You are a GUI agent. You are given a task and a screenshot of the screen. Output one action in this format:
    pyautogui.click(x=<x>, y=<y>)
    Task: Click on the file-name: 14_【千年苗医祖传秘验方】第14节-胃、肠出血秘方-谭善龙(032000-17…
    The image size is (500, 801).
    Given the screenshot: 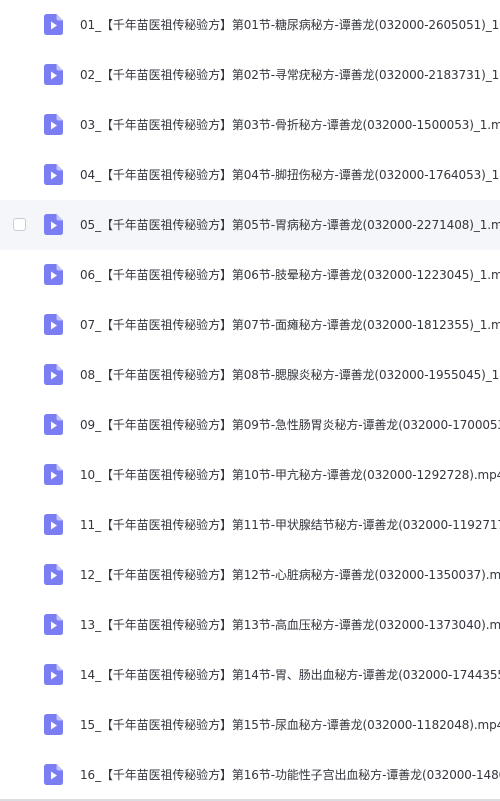 What is the action you would take?
    pyautogui.click(x=290, y=675)
    